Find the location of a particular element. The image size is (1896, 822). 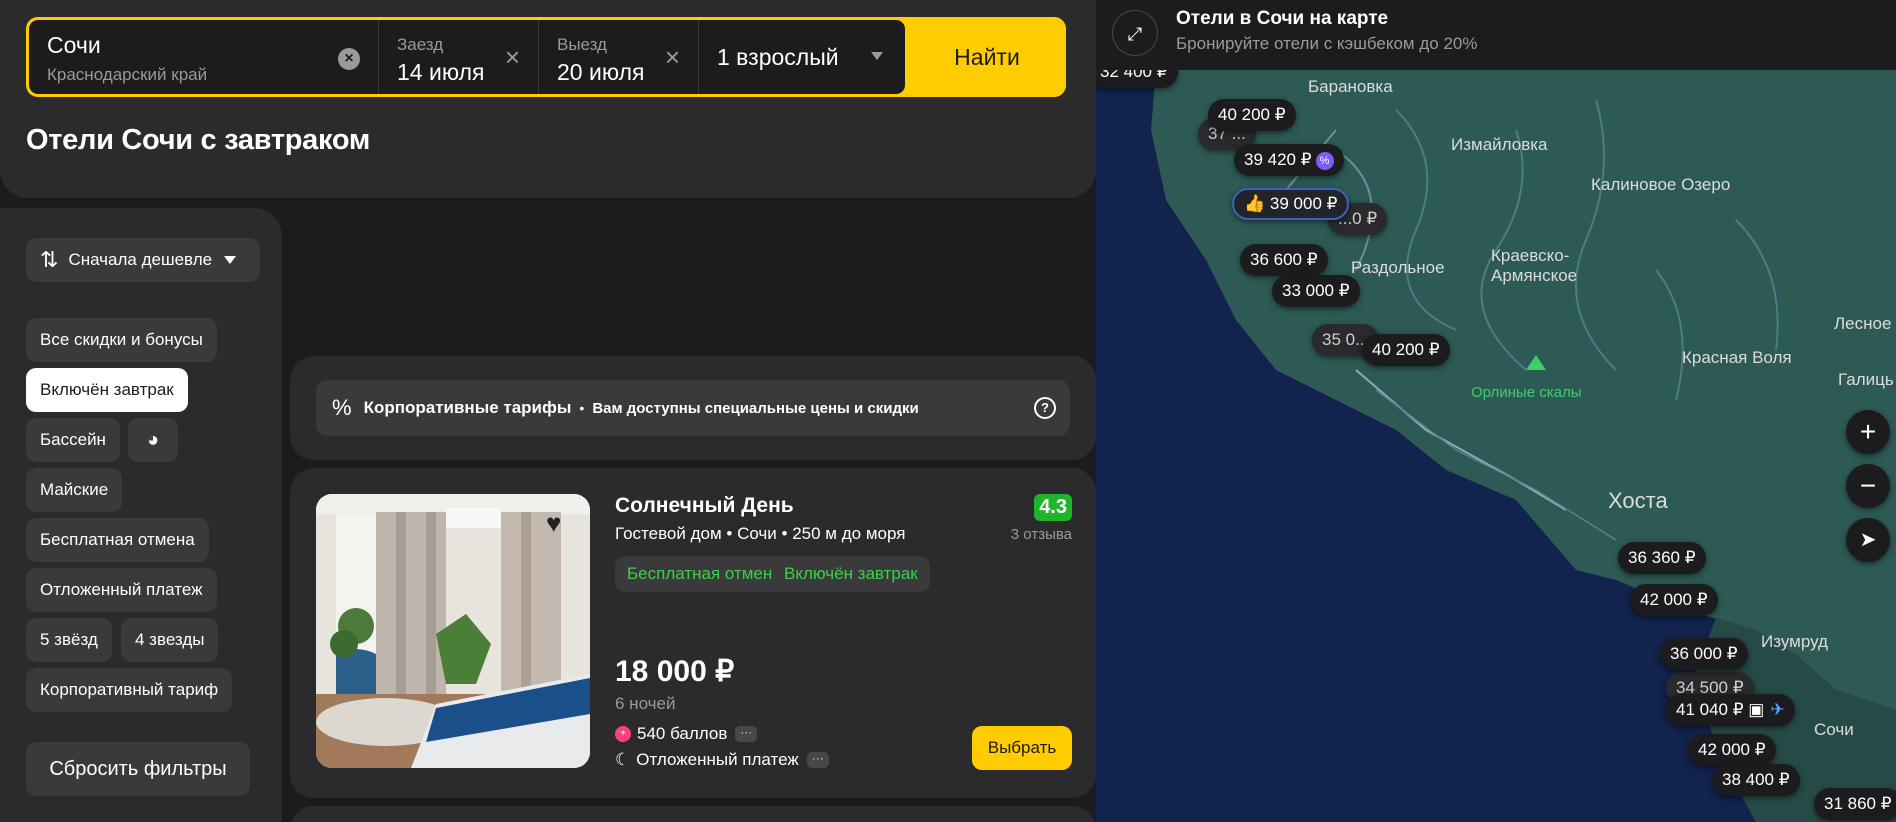

price-pin-label: 39 420 ₽ is located at coordinates (1278, 159).